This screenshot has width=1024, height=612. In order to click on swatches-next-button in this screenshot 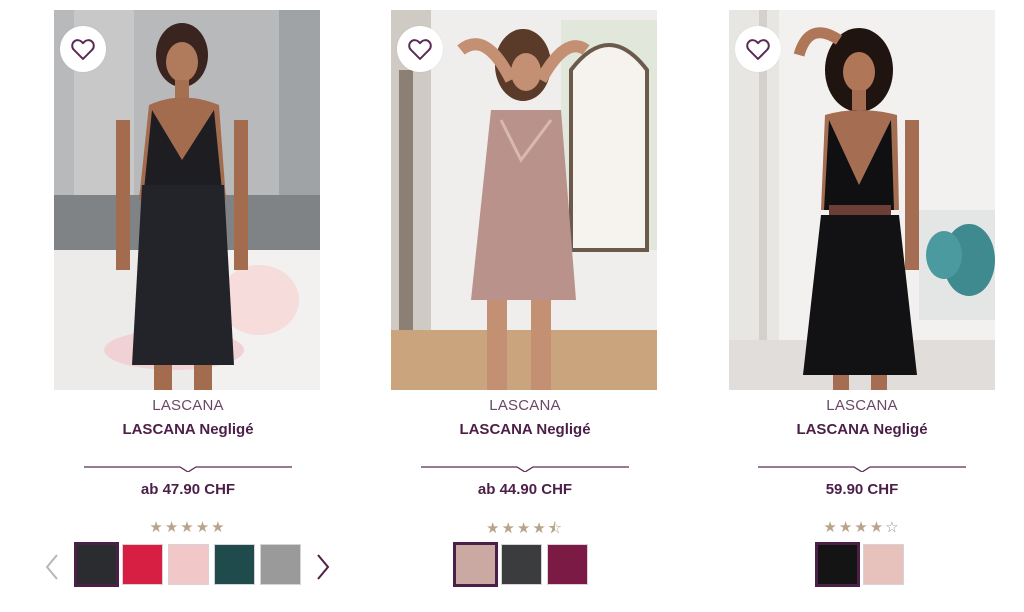, I will do `click(323, 567)`.